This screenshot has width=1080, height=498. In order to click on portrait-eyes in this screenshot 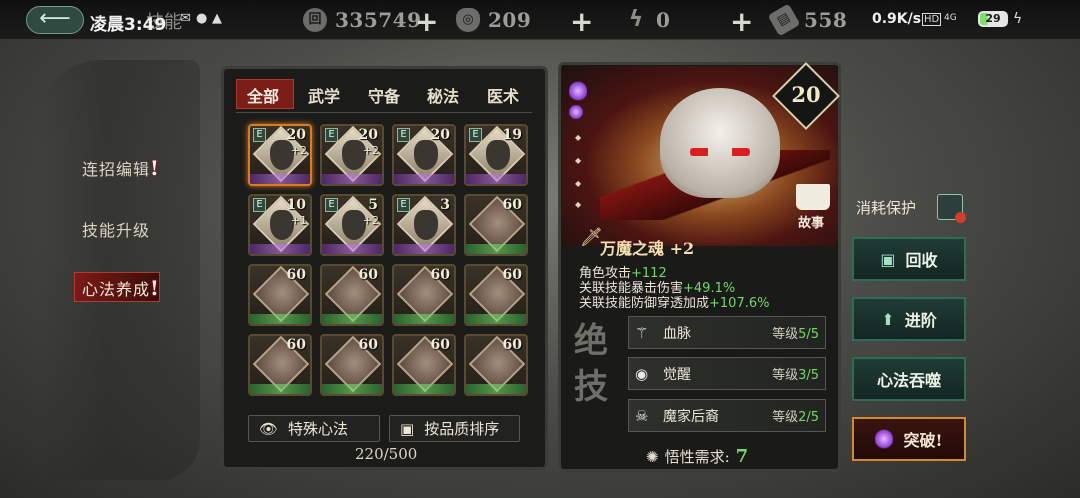, I will do `click(720, 152)`.